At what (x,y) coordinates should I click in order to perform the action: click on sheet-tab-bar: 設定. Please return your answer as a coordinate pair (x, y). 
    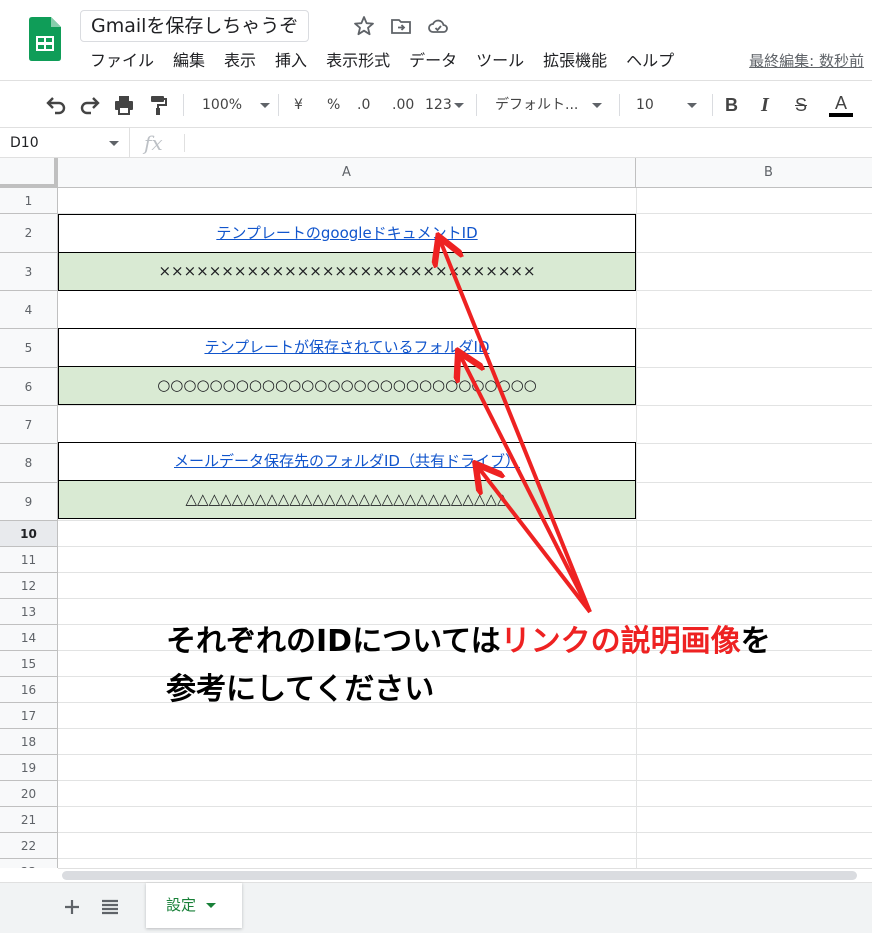
    Looking at the image, I should click on (436, 907).